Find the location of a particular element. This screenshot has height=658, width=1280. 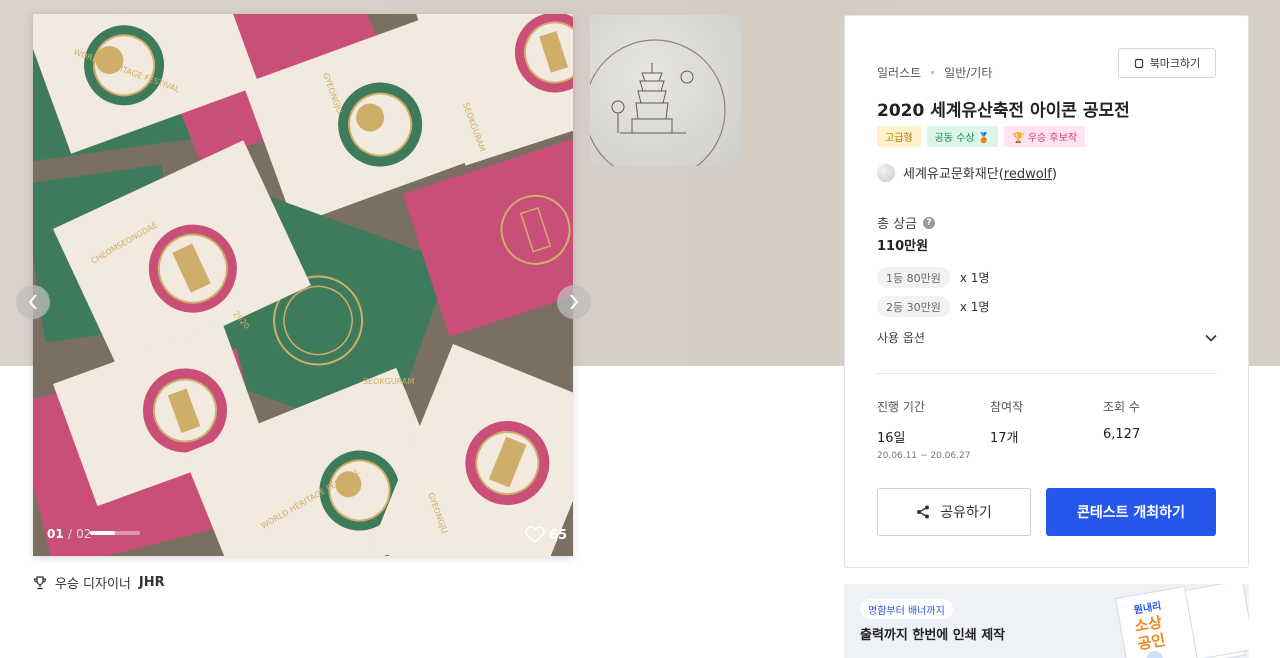

gallery-counter: 01 / 02 is located at coordinates (69, 534).